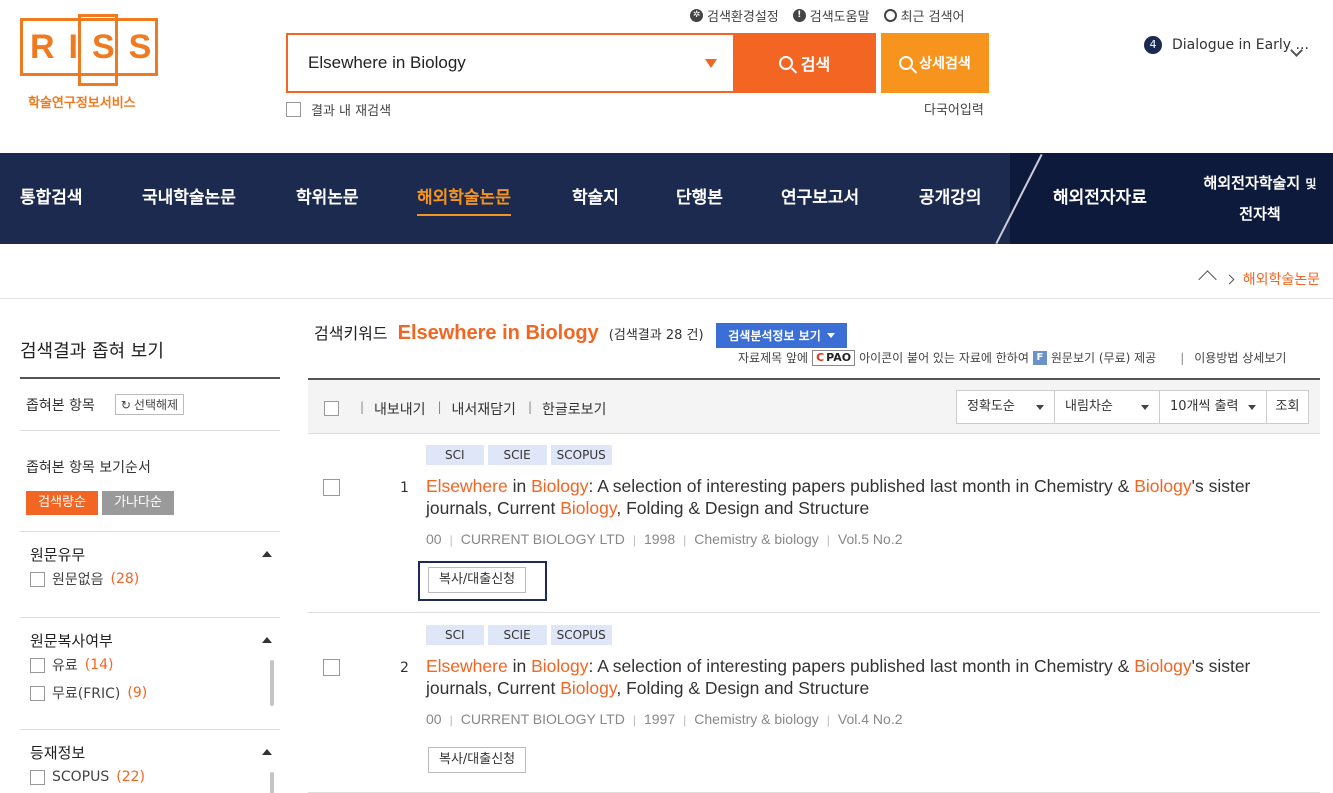 Image resolution: width=1333 pixels, height=793 pixels. I want to click on search-input, so click(510, 63).